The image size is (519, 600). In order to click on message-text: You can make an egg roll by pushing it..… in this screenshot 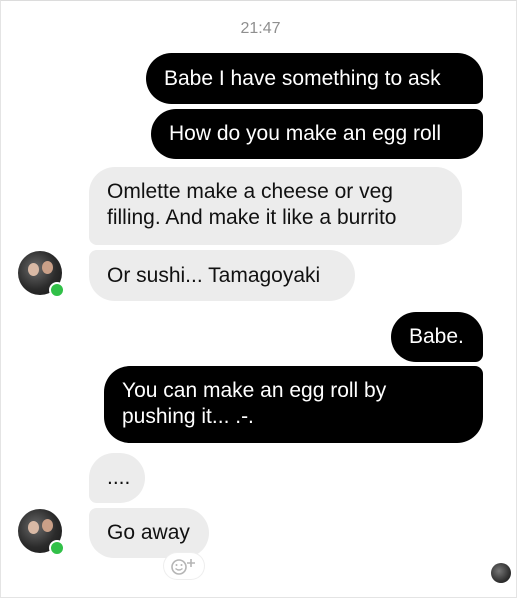, I will do `click(254, 403)`.